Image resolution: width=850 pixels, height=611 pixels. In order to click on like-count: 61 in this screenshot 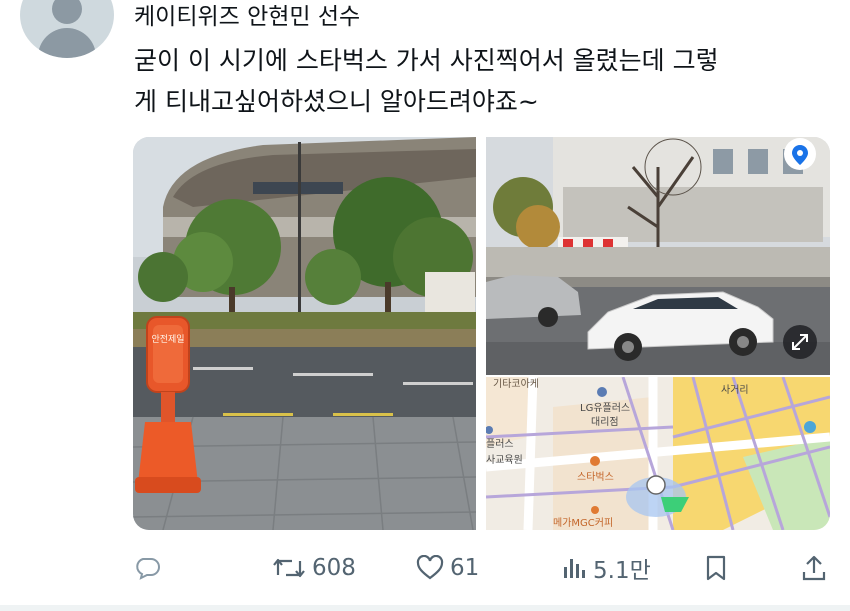, I will do `click(465, 568)`.